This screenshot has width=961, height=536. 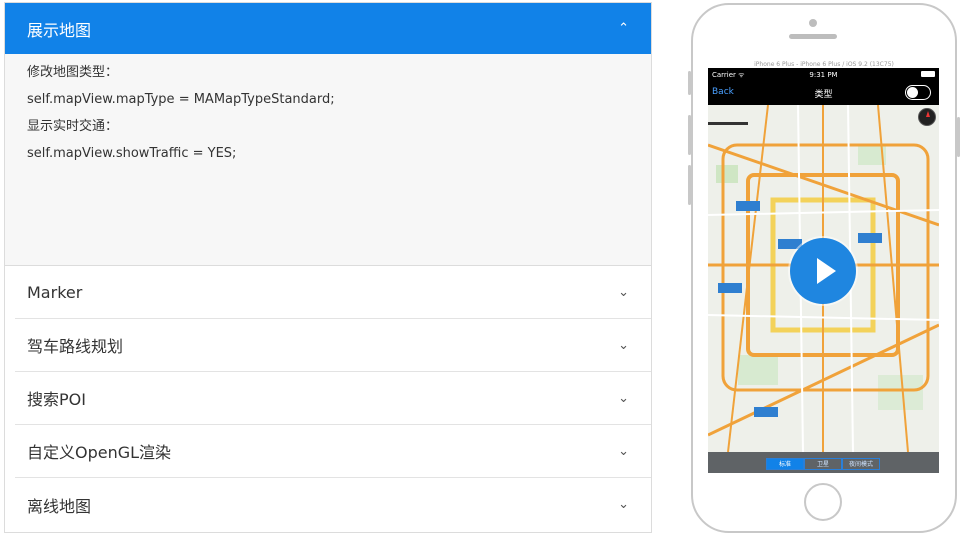 What do you see at coordinates (59, 30) in the screenshot?
I see `accordion-title: 展示地图` at bounding box center [59, 30].